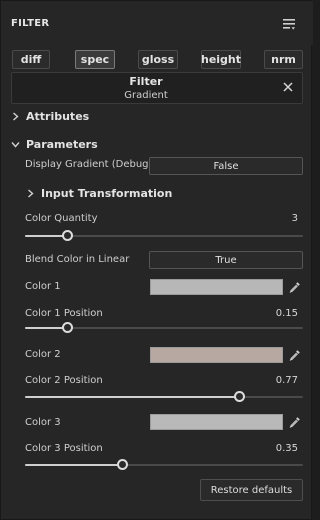 This screenshot has height=520, width=320. I want to click on hamburger-dropdown-icon, so click(289, 24).